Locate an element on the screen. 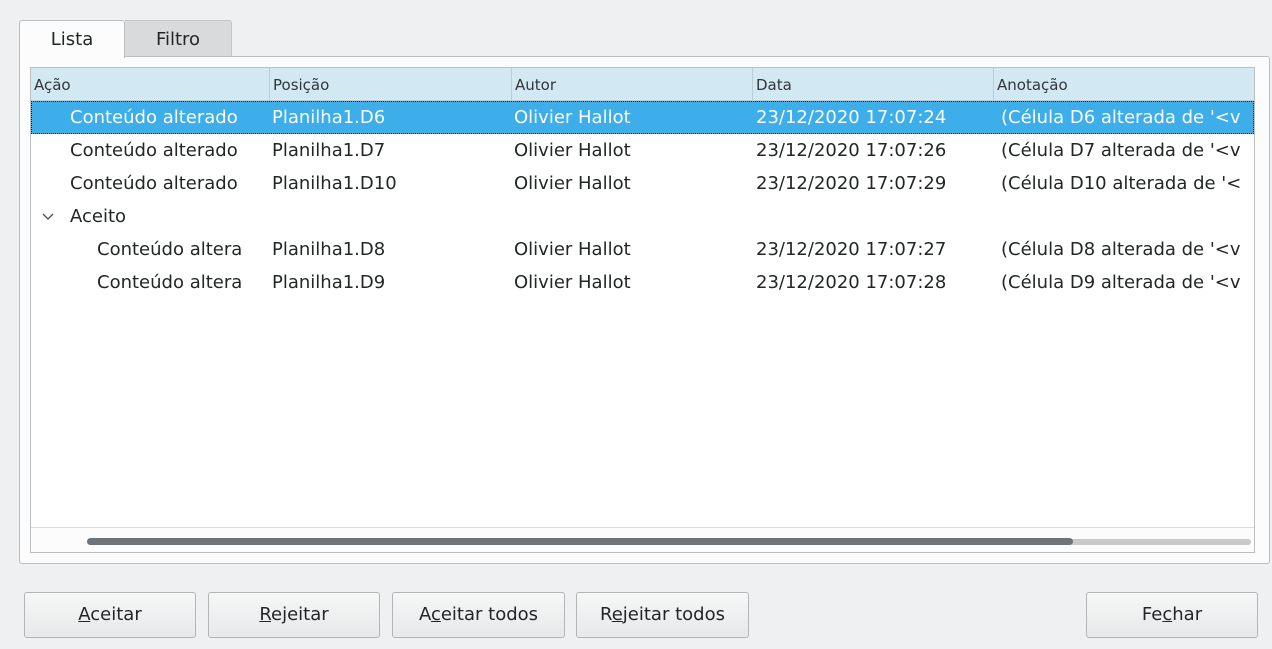 The image size is (1272, 649). scrollbar-thumb is located at coordinates (580, 541).